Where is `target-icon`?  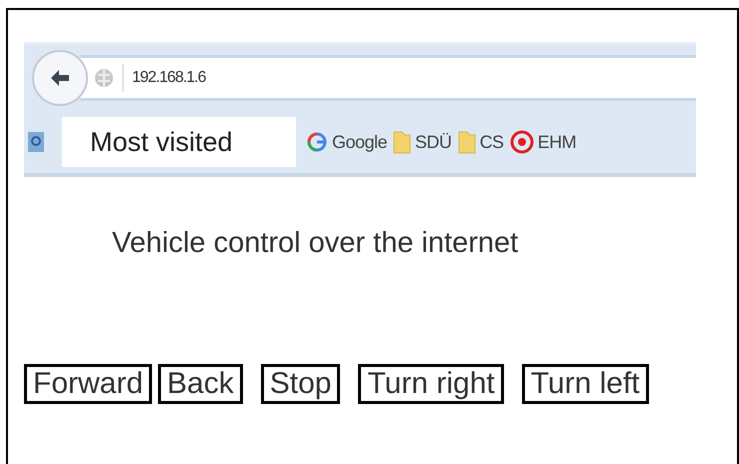
target-icon is located at coordinates (522, 142).